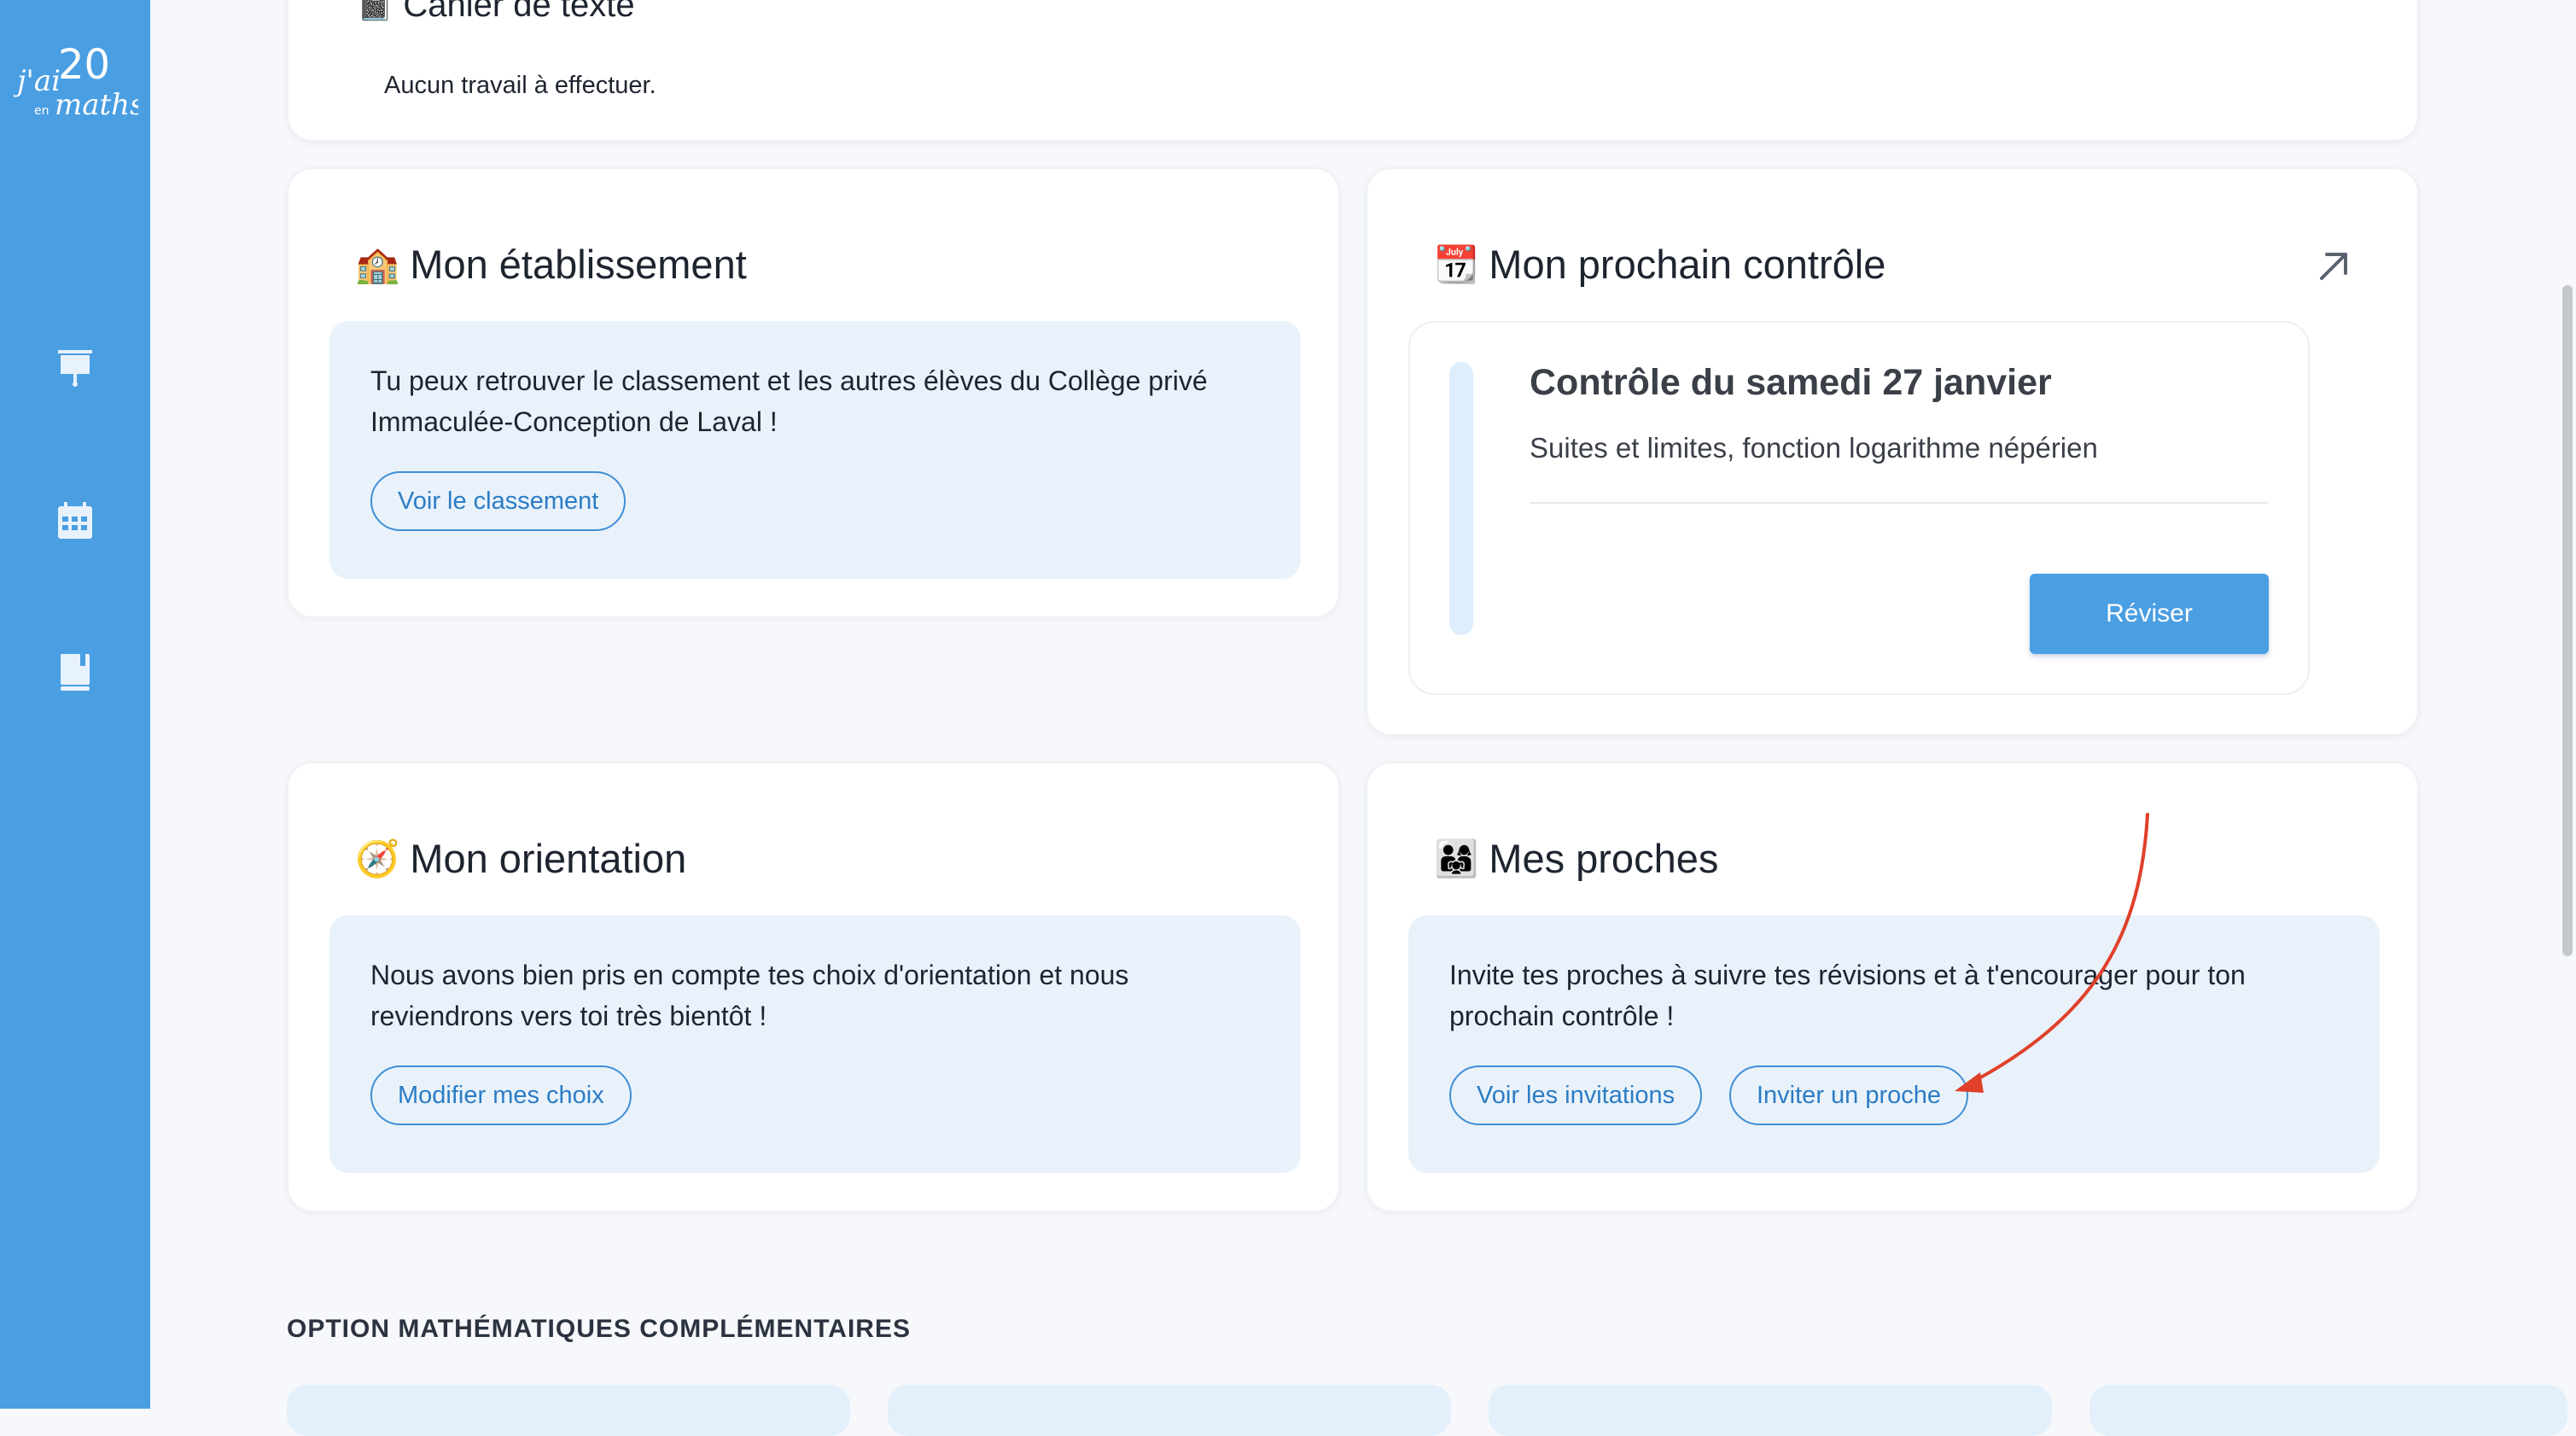  What do you see at coordinates (1849, 1095) in the screenshot?
I see `inviter-proche-button: Inviter un proche` at bounding box center [1849, 1095].